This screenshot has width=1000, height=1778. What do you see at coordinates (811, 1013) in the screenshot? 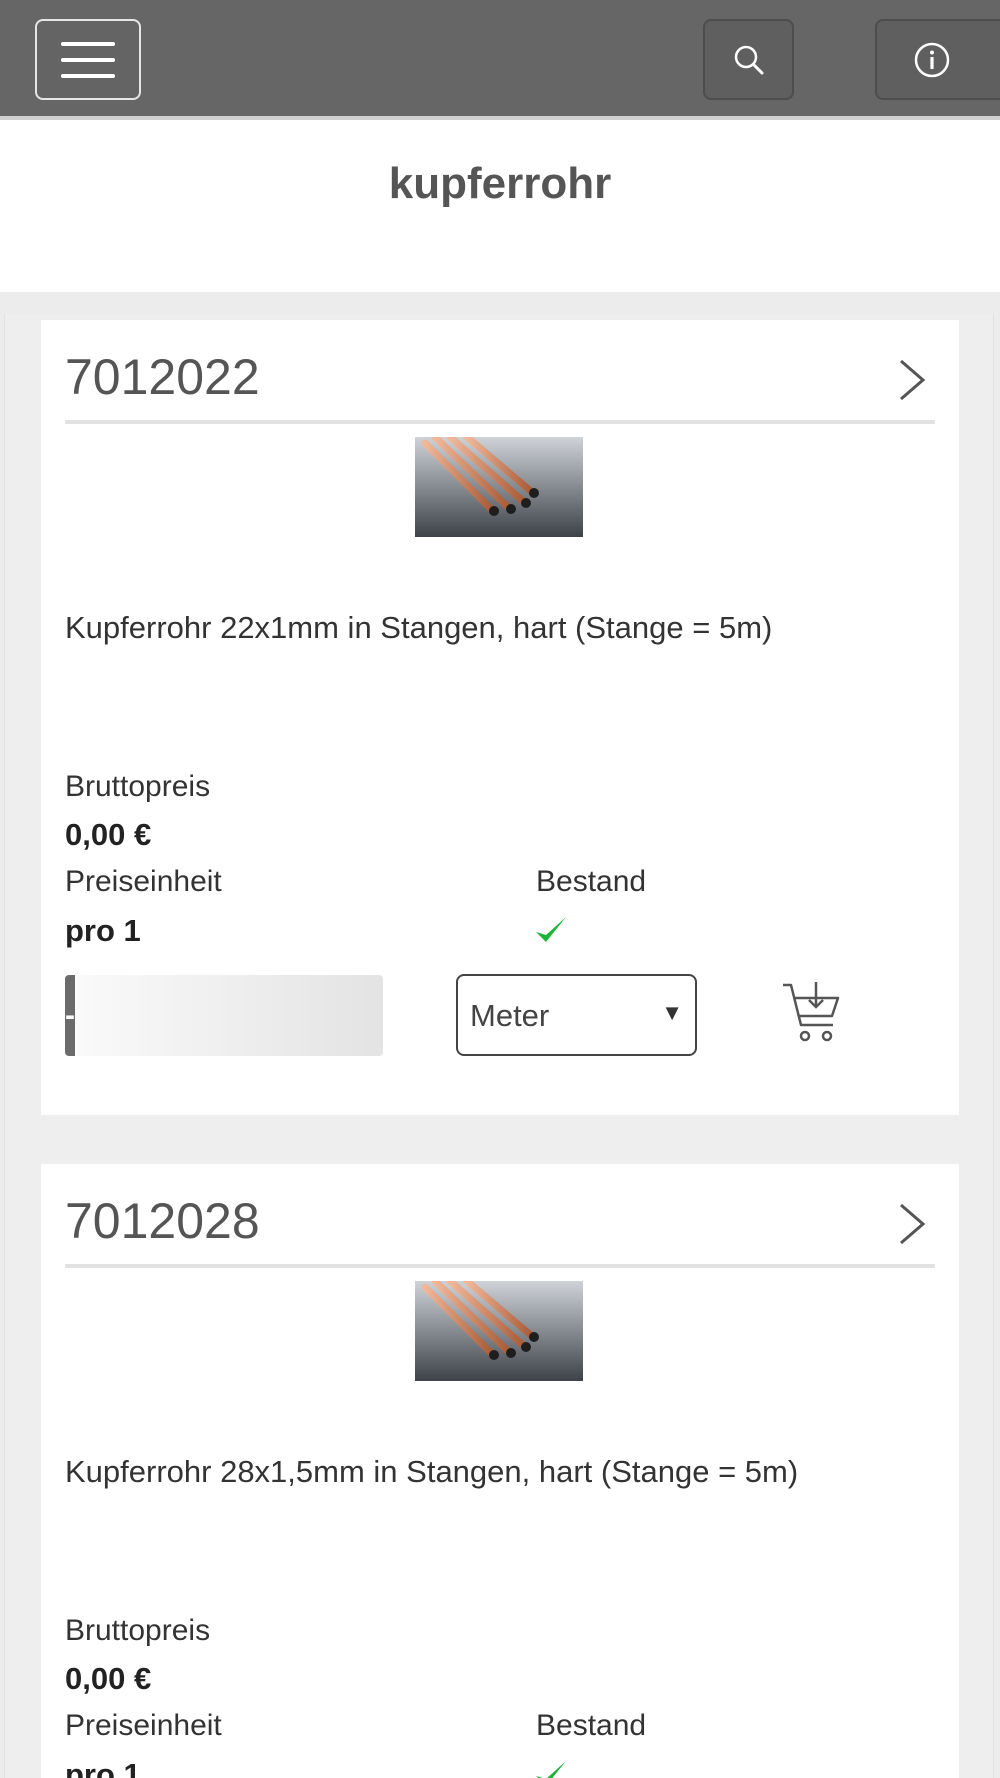
I see `add-to-cart-icon` at bounding box center [811, 1013].